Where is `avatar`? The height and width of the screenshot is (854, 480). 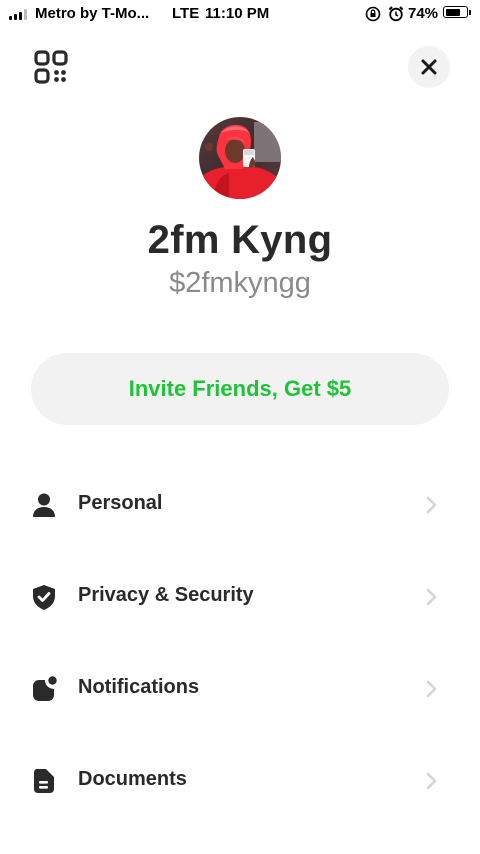
avatar is located at coordinates (240, 158).